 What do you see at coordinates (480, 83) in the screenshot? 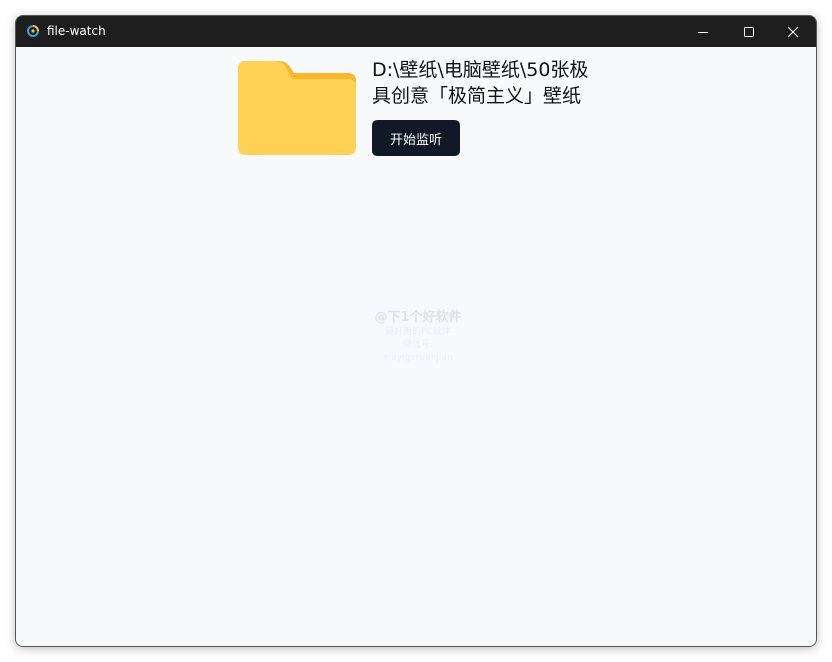
I see `folder-path: D:\壁纸\电脑壁纸\50张极具创意「极简主义」壁纸` at bounding box center [480, 83].